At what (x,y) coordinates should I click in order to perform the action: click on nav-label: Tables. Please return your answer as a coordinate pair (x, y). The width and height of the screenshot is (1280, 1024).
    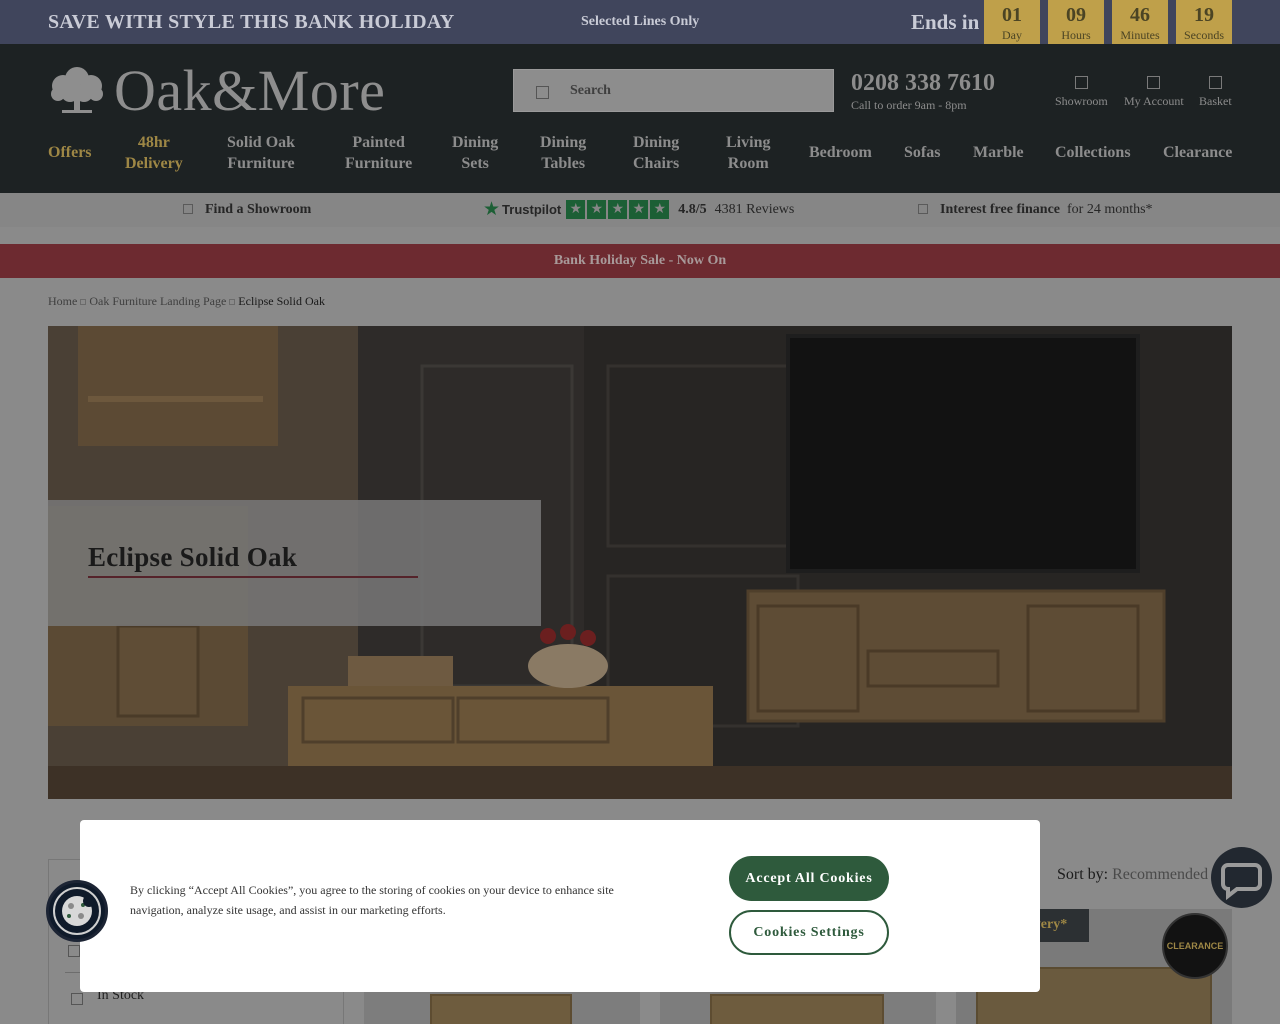
    Looking at the image, I should click on (563, 163).